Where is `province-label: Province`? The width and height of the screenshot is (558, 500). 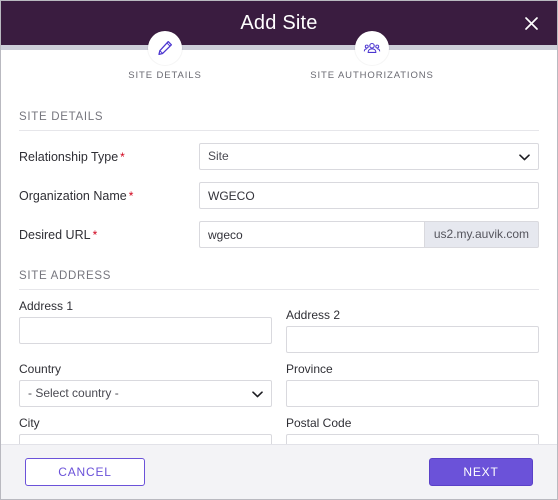 province-label: Province is located at coordinates (309, 369).